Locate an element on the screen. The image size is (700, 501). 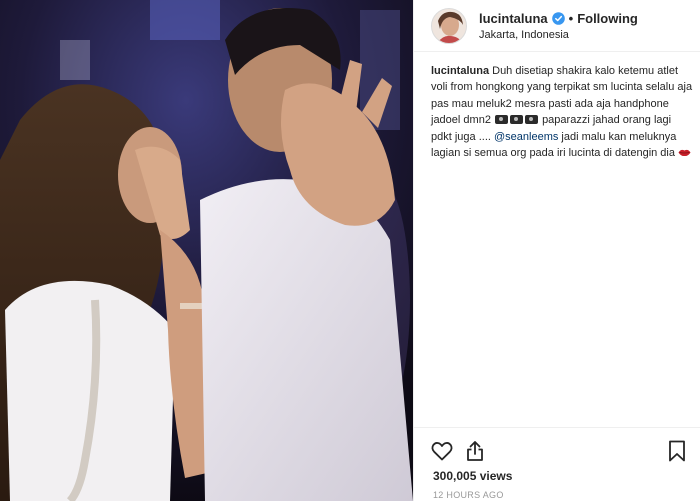
avatar is located at coordinates (449, 25).